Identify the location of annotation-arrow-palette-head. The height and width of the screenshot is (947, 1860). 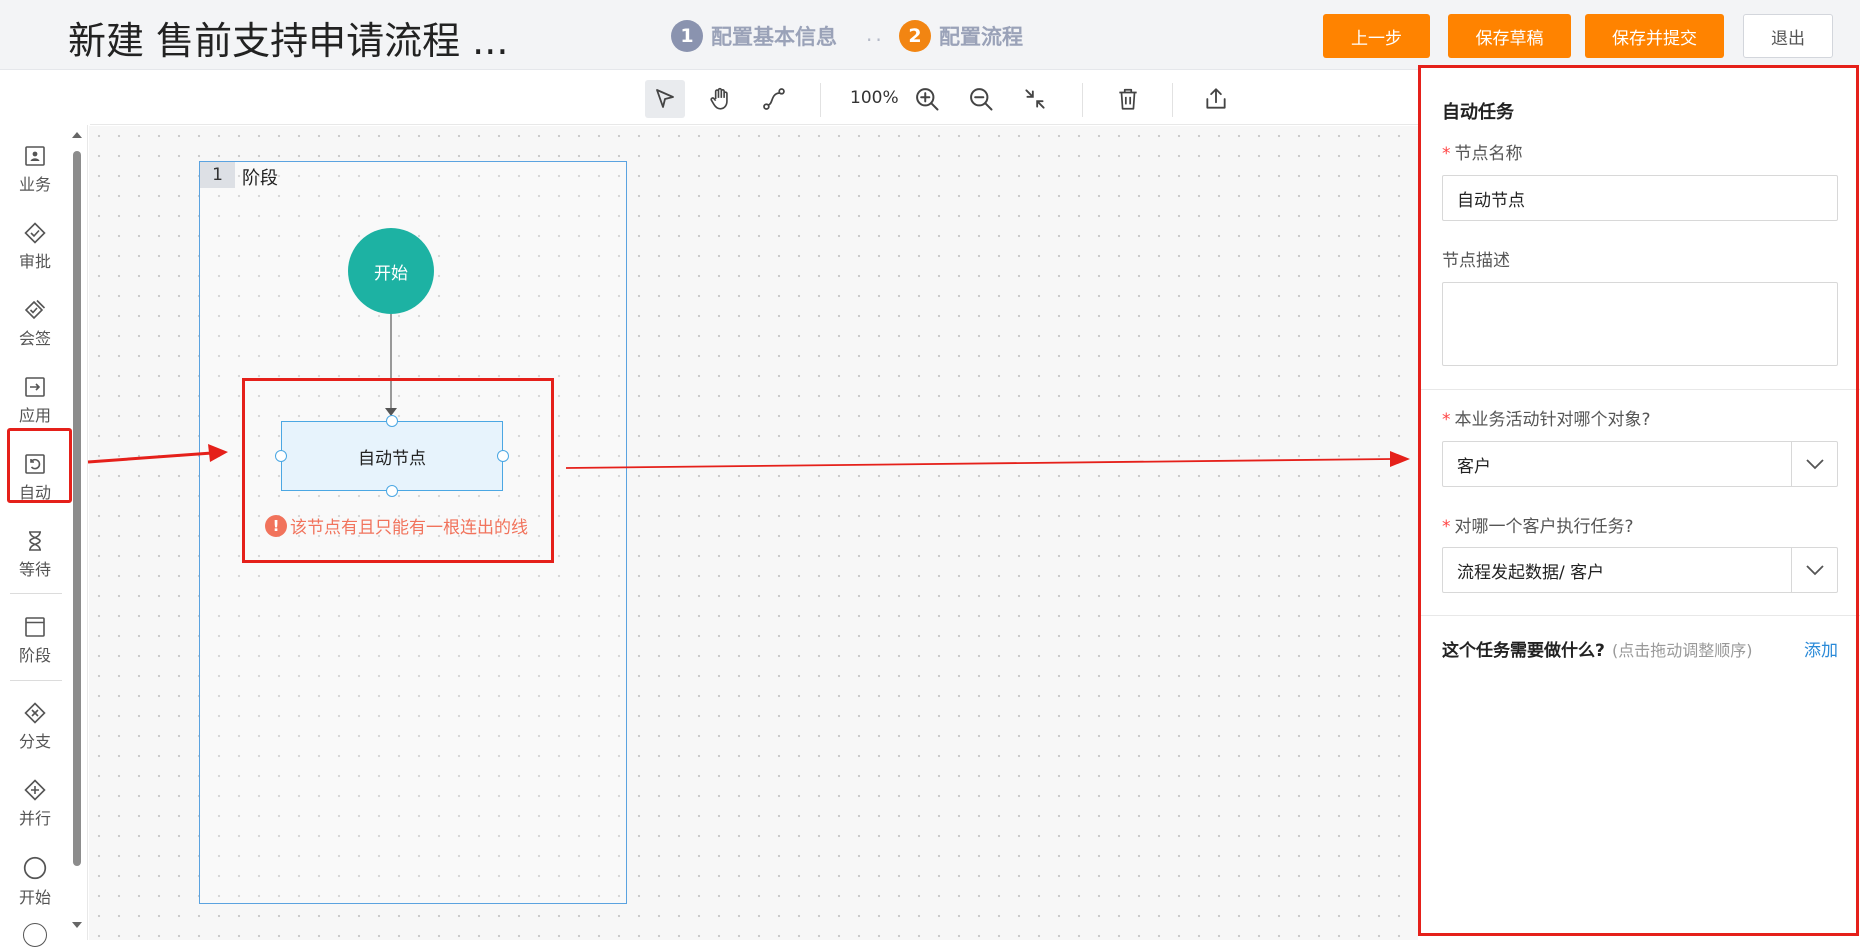
(218, 453).